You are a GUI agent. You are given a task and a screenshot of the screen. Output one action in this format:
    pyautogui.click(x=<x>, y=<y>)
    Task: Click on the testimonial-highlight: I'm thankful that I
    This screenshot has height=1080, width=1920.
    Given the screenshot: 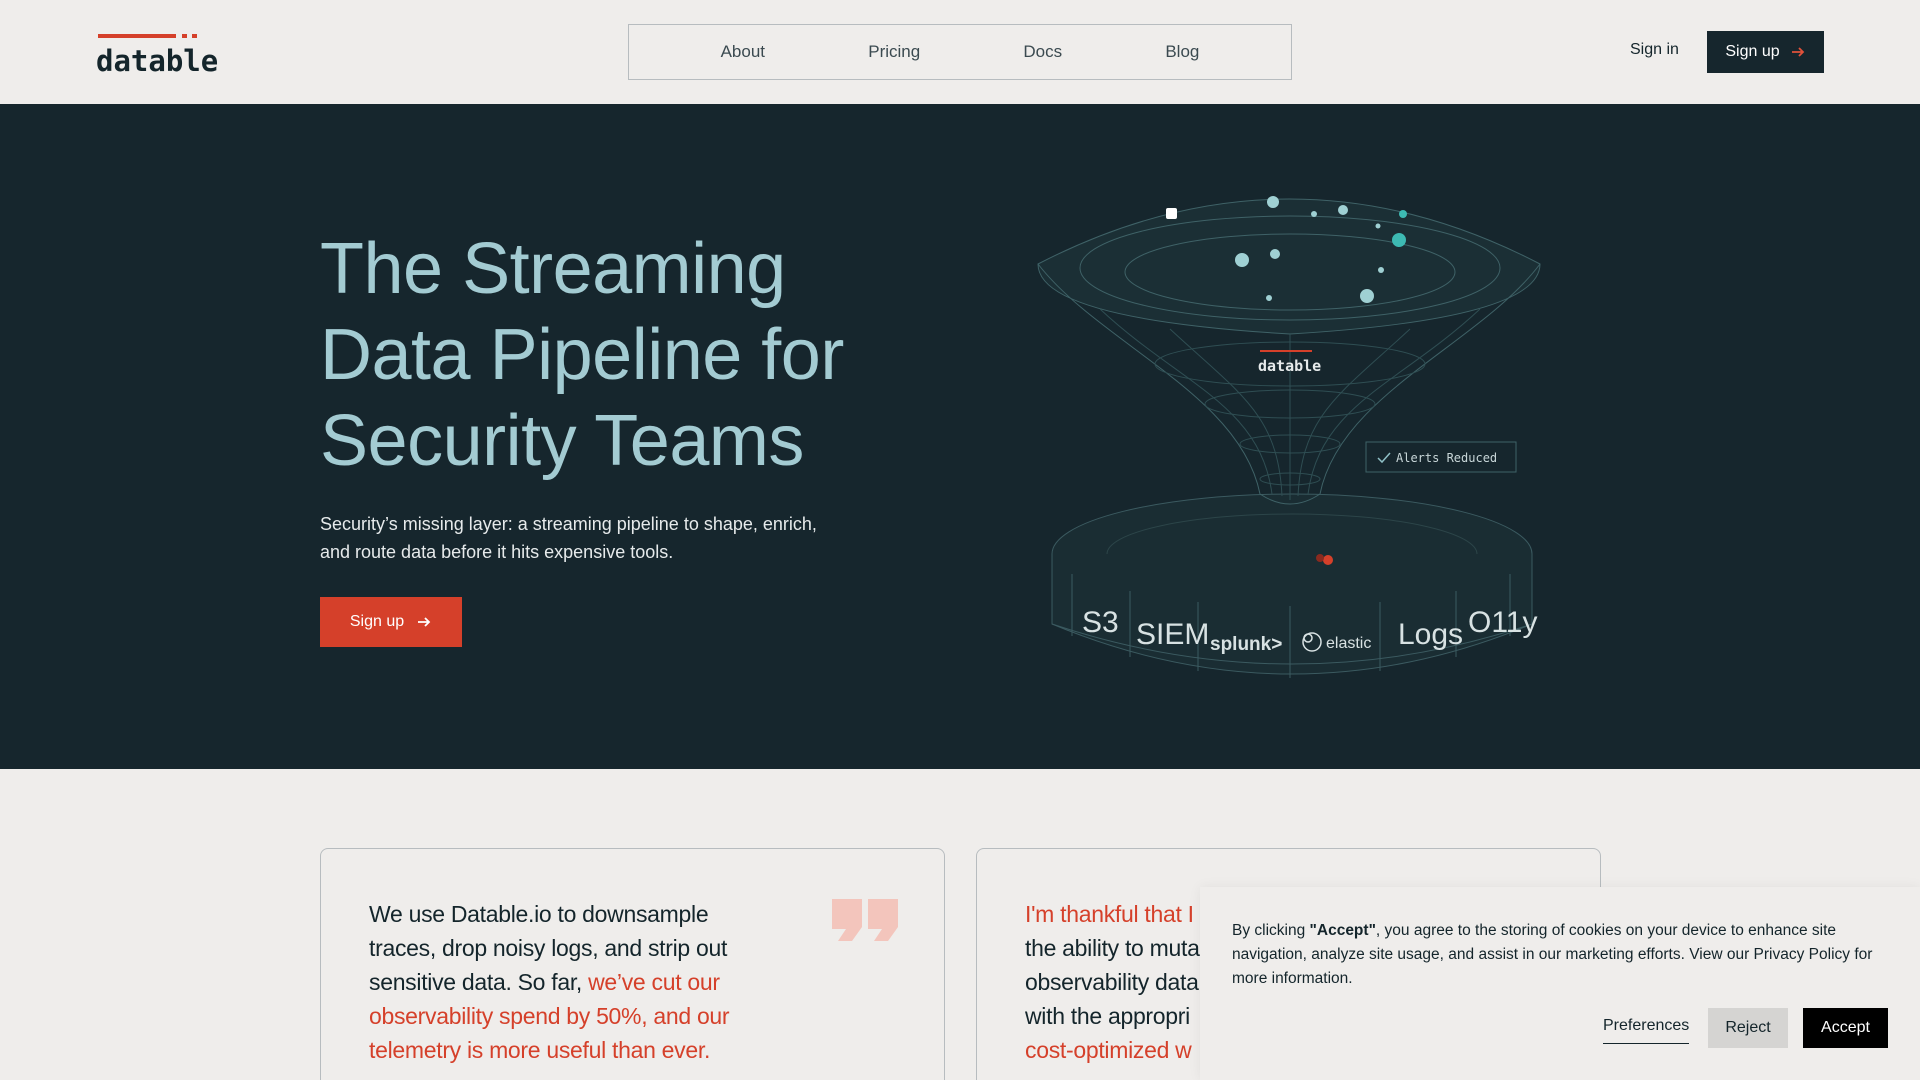 What is the action you would take?
    pyautogui.click(x=1109, y=914)
    